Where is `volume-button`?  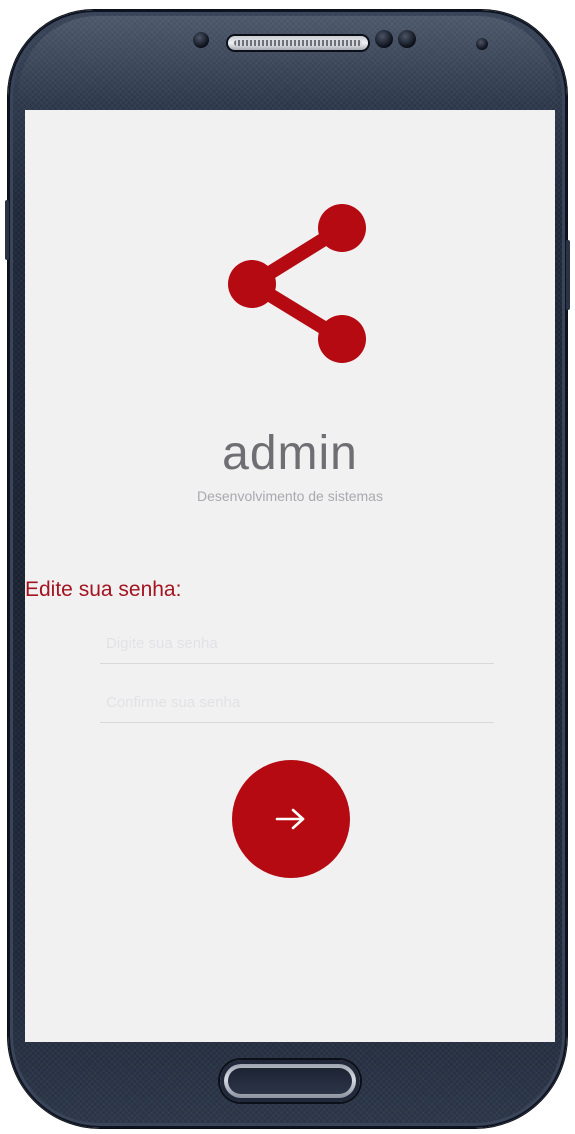
volume-button is located at coordinates (7, 230).